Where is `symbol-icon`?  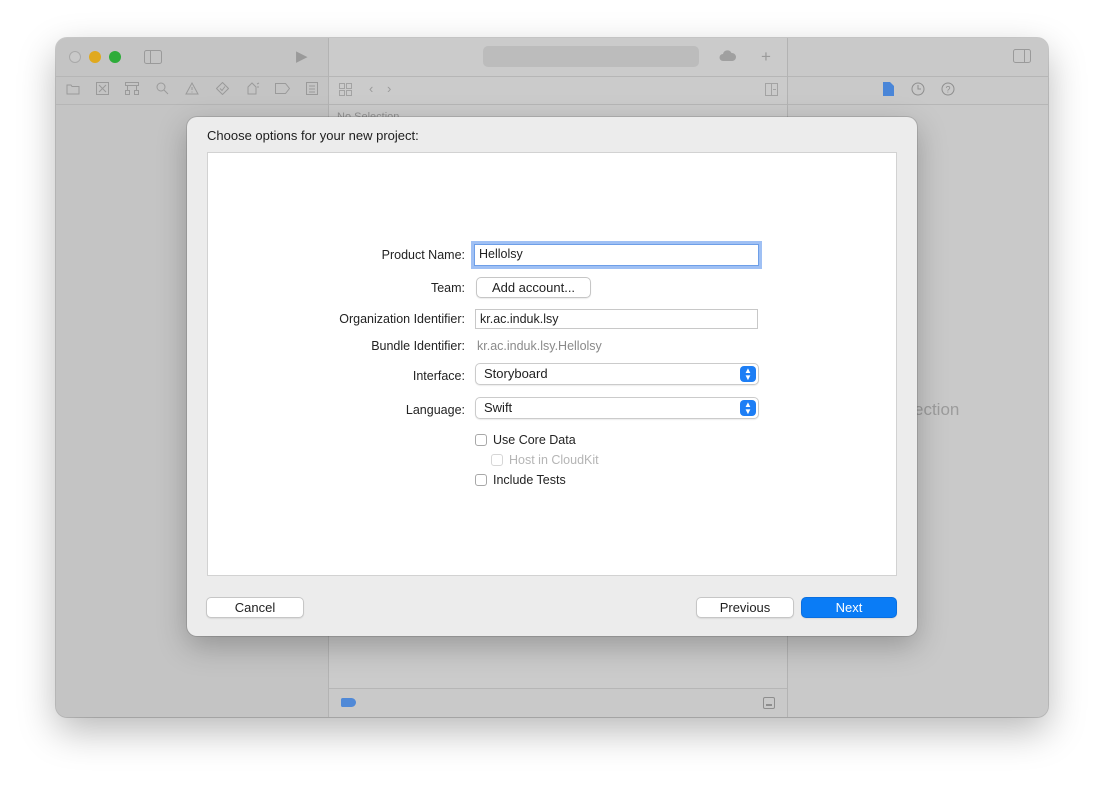 symbol-icon is located at coordinates (132, 89).